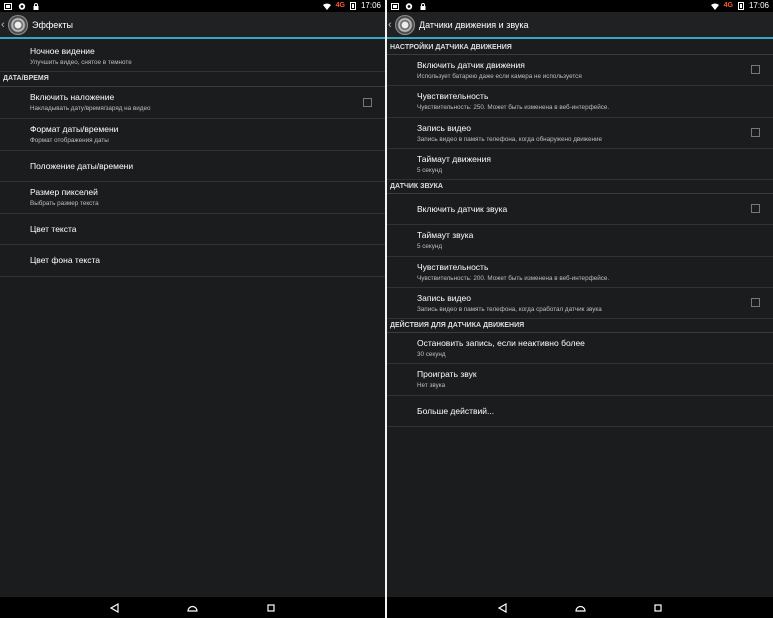 The height and width of the screenshot is (618, 773). I want to click on pref-play-sound: Проиграть звук Нет звука, so click(580, 380).